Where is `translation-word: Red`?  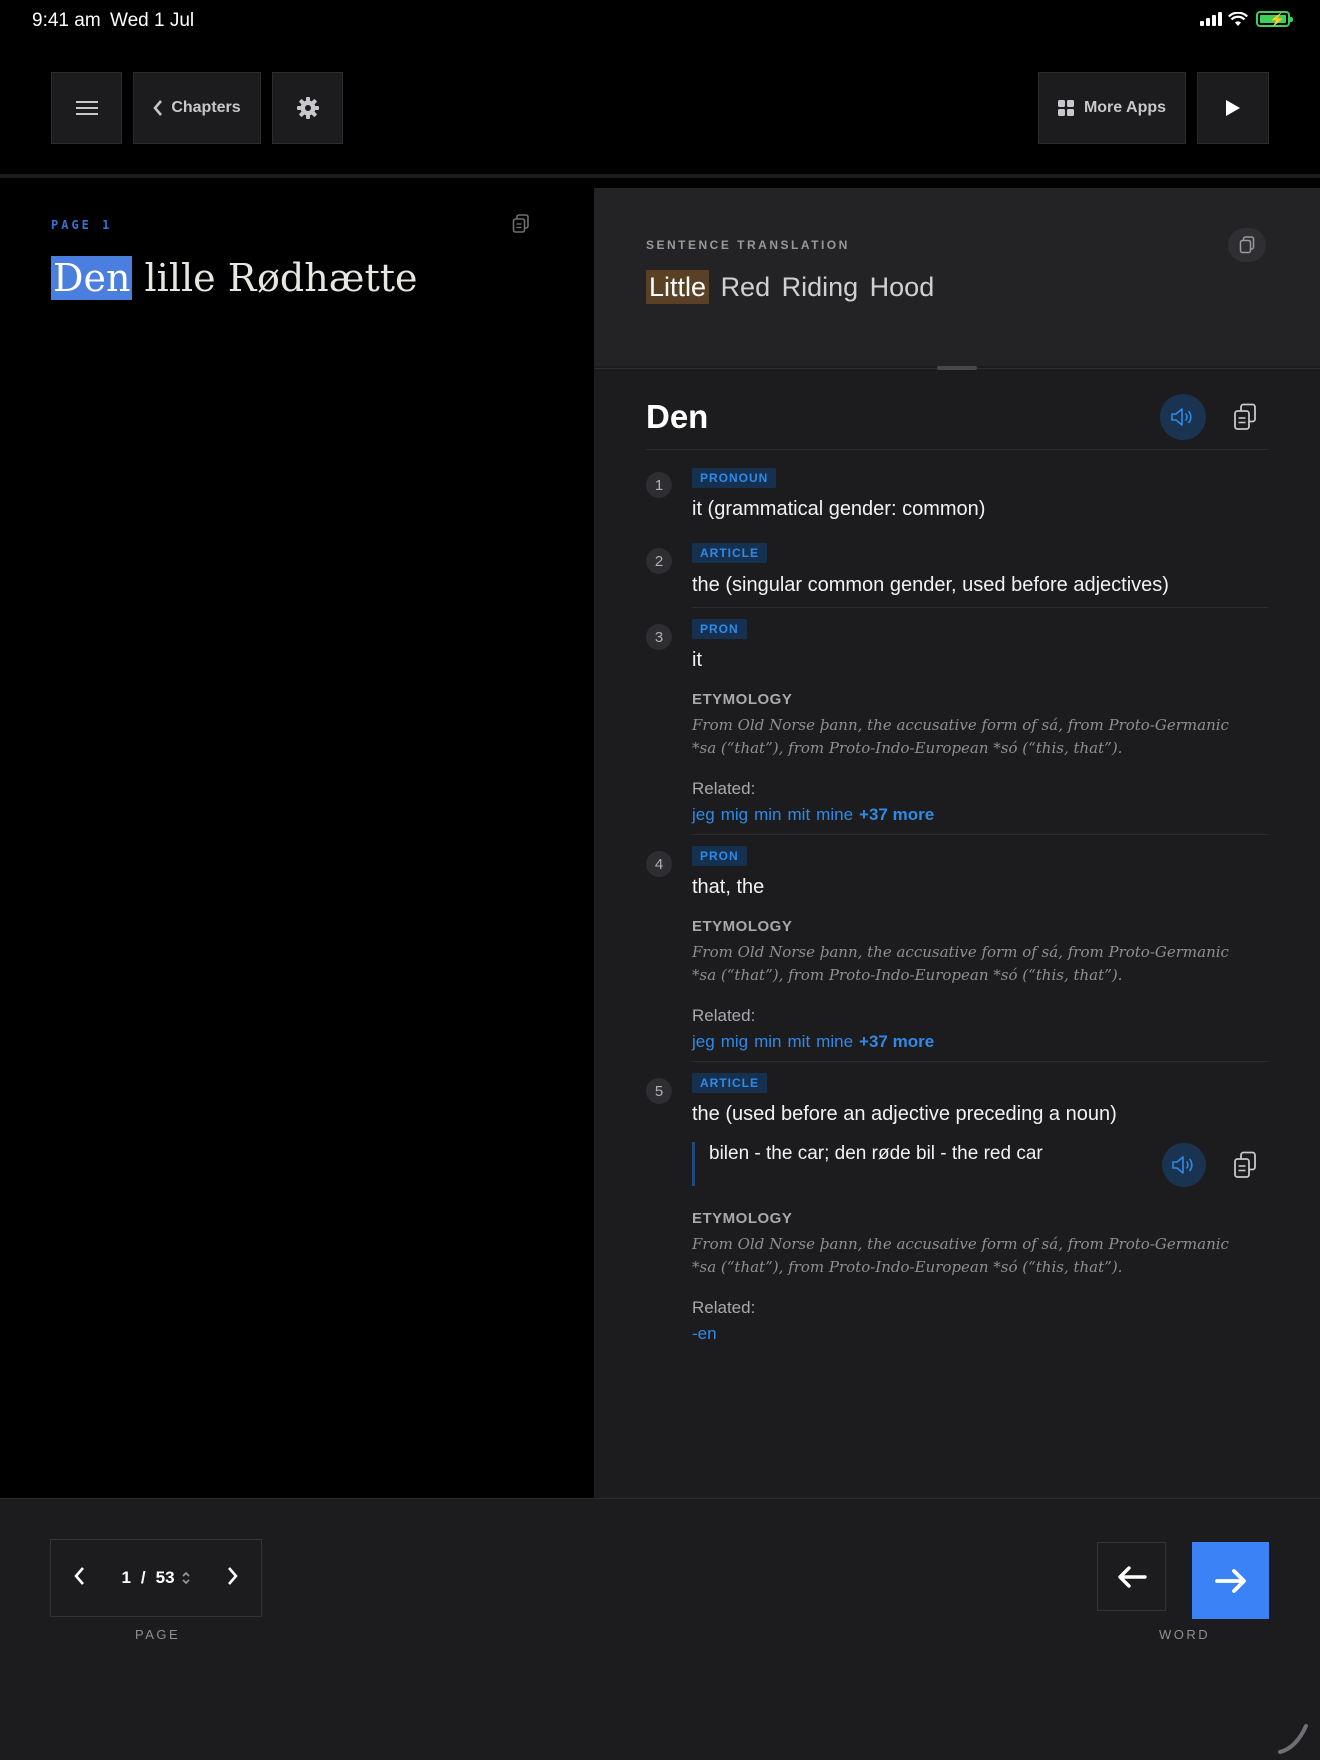
translation-word: Red is located at coordinates (745, 287).